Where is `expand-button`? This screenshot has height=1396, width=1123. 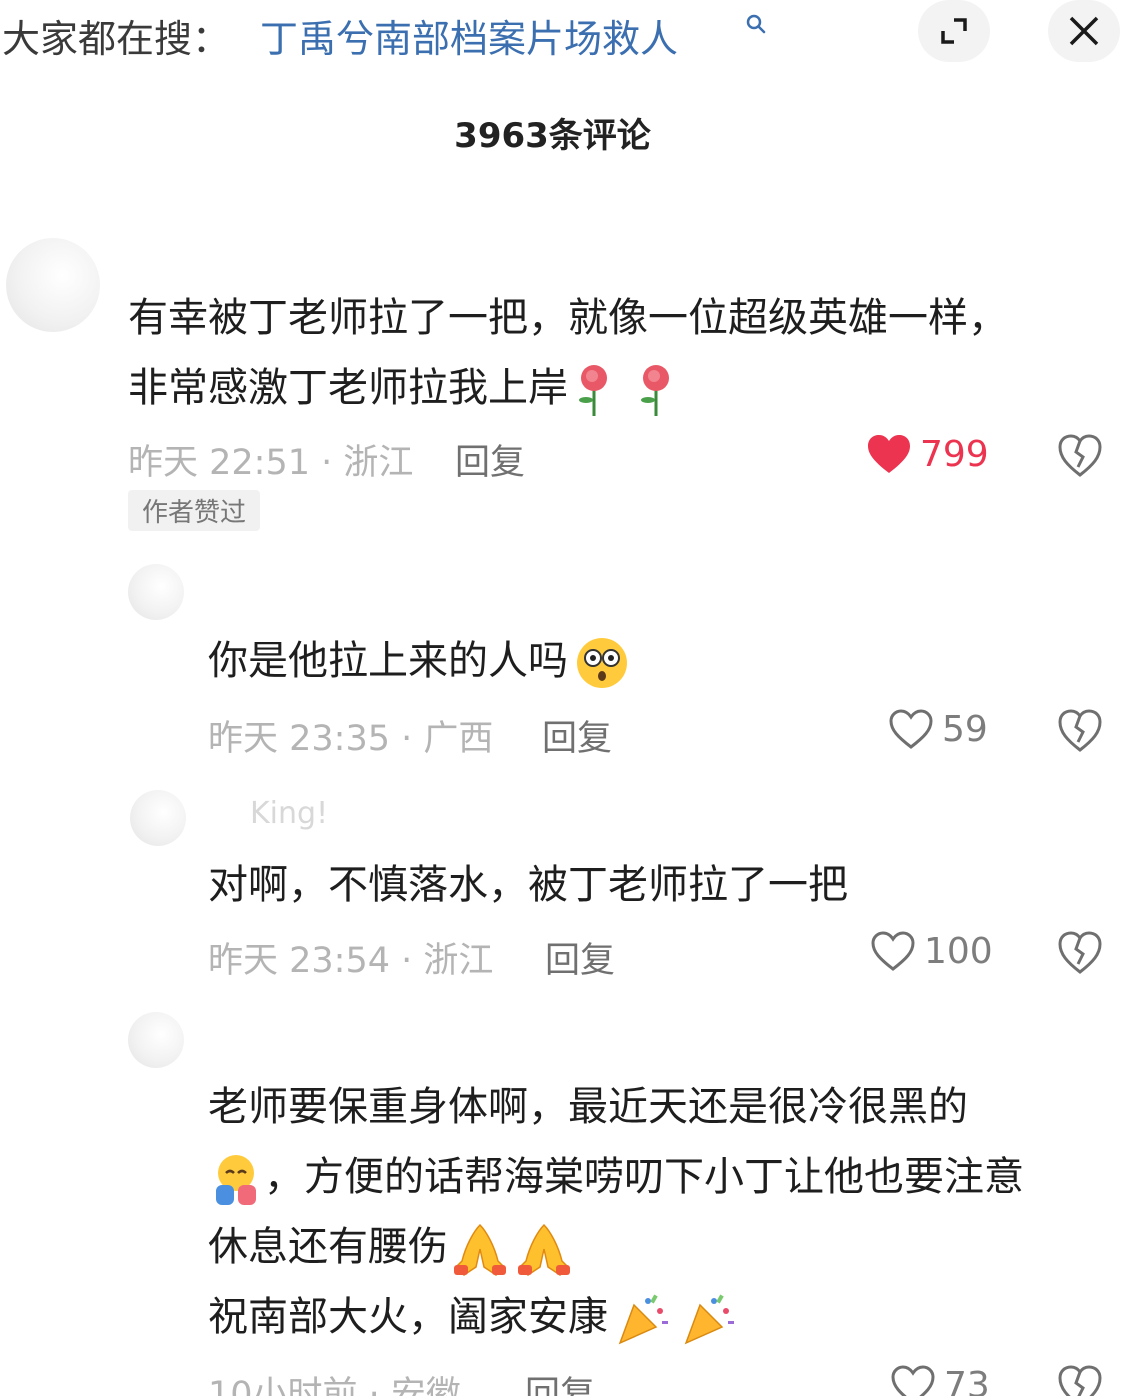
expand-button is located at coordinates (954, 31).